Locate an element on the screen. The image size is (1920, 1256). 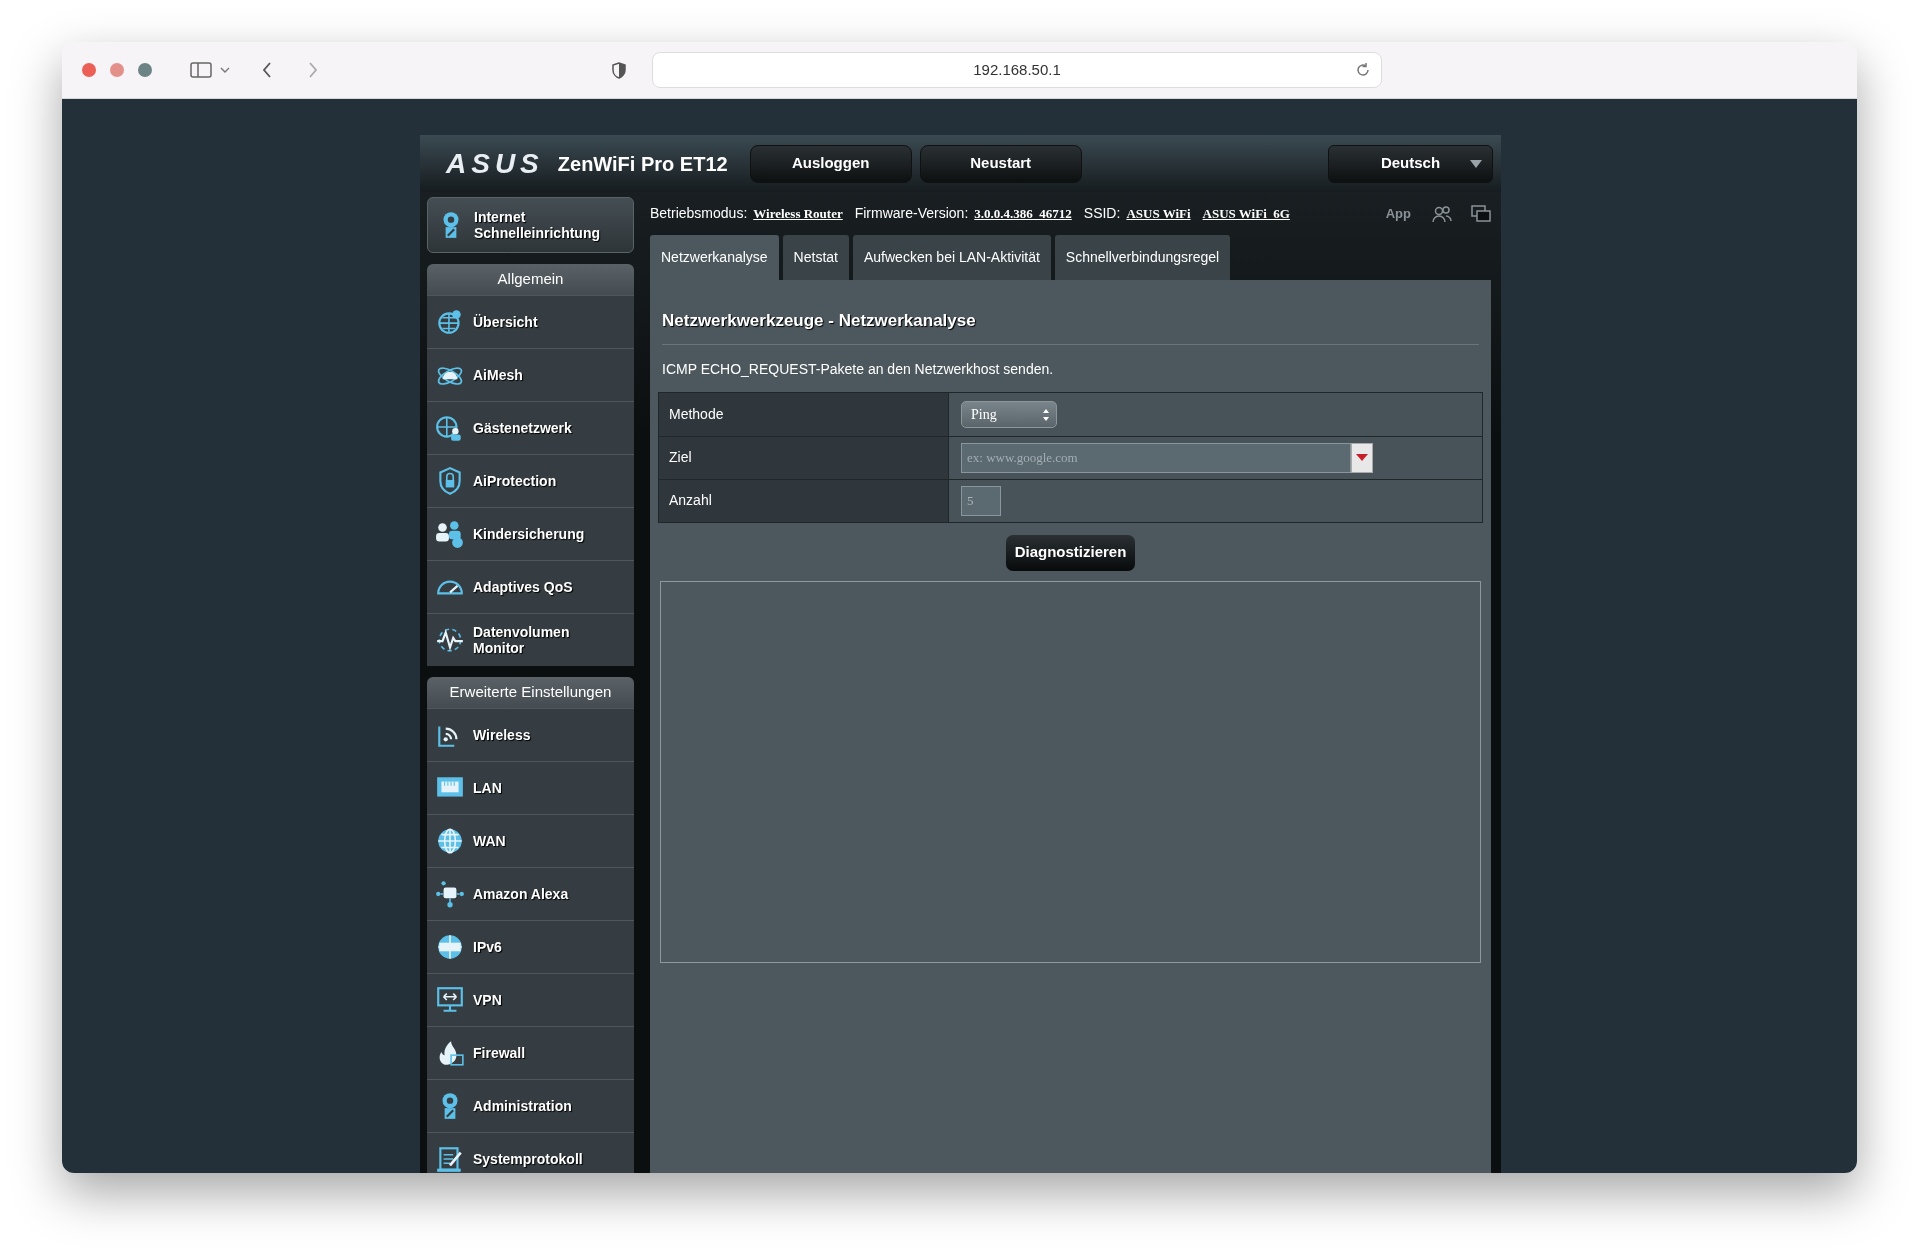
reload-icon is located at coordinates (1363, 70).